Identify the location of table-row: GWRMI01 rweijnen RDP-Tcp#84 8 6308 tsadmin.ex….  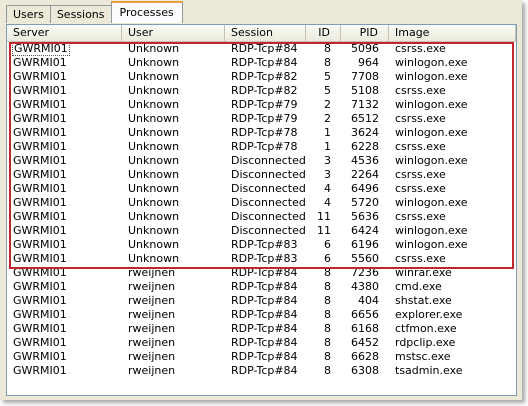
(261, 371).